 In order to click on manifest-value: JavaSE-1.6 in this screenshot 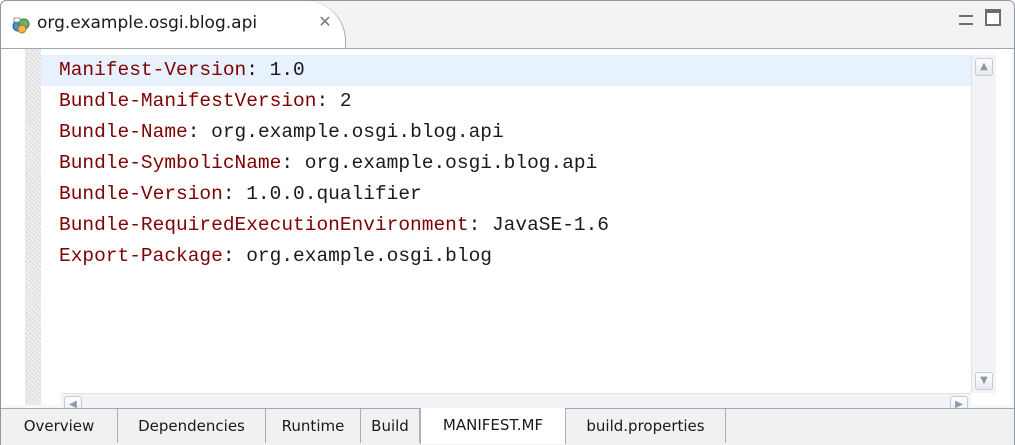, I will do `click(550, 225)`.